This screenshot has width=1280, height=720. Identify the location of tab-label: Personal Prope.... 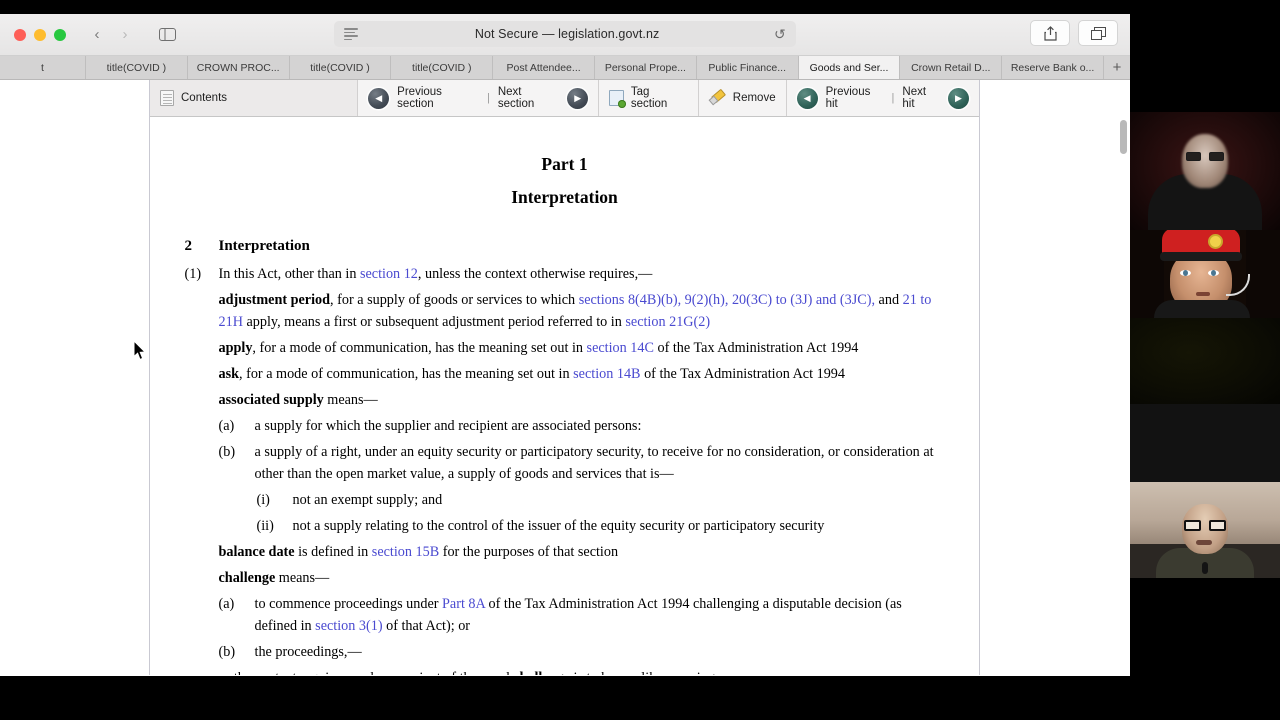
(645, 67).